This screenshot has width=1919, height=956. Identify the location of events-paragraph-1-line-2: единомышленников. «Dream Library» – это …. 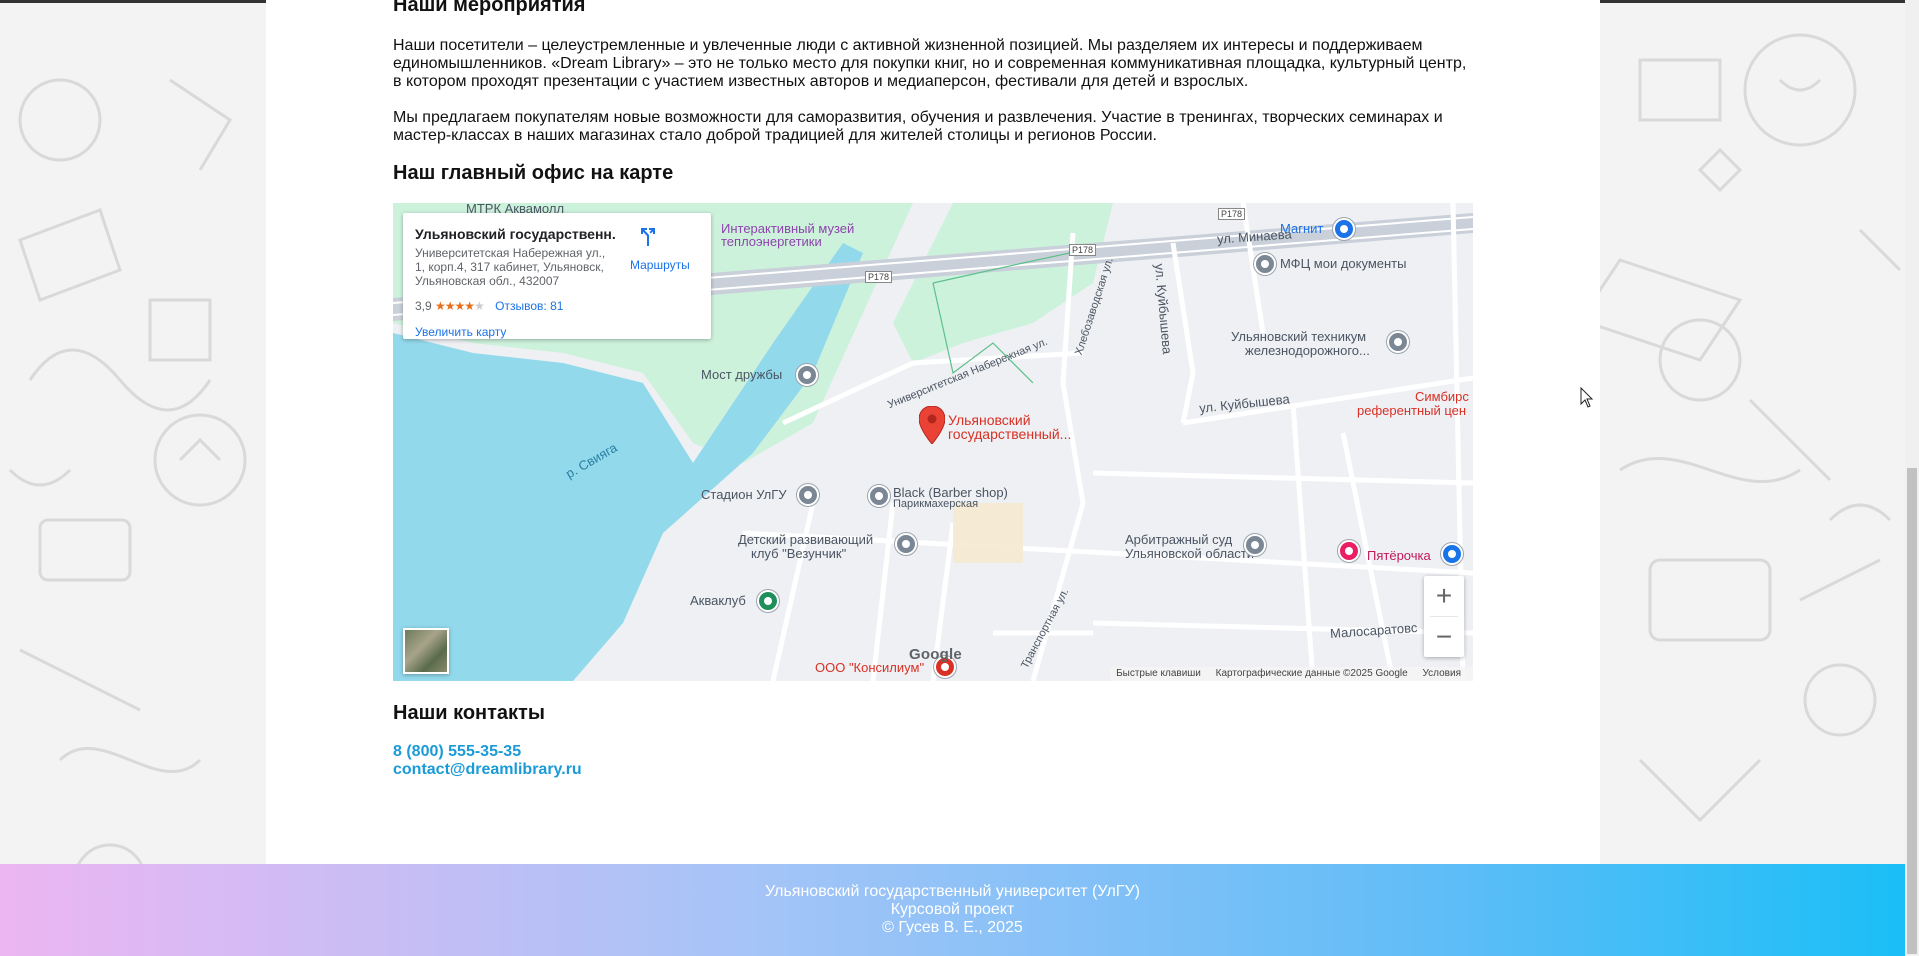
(930, 63).